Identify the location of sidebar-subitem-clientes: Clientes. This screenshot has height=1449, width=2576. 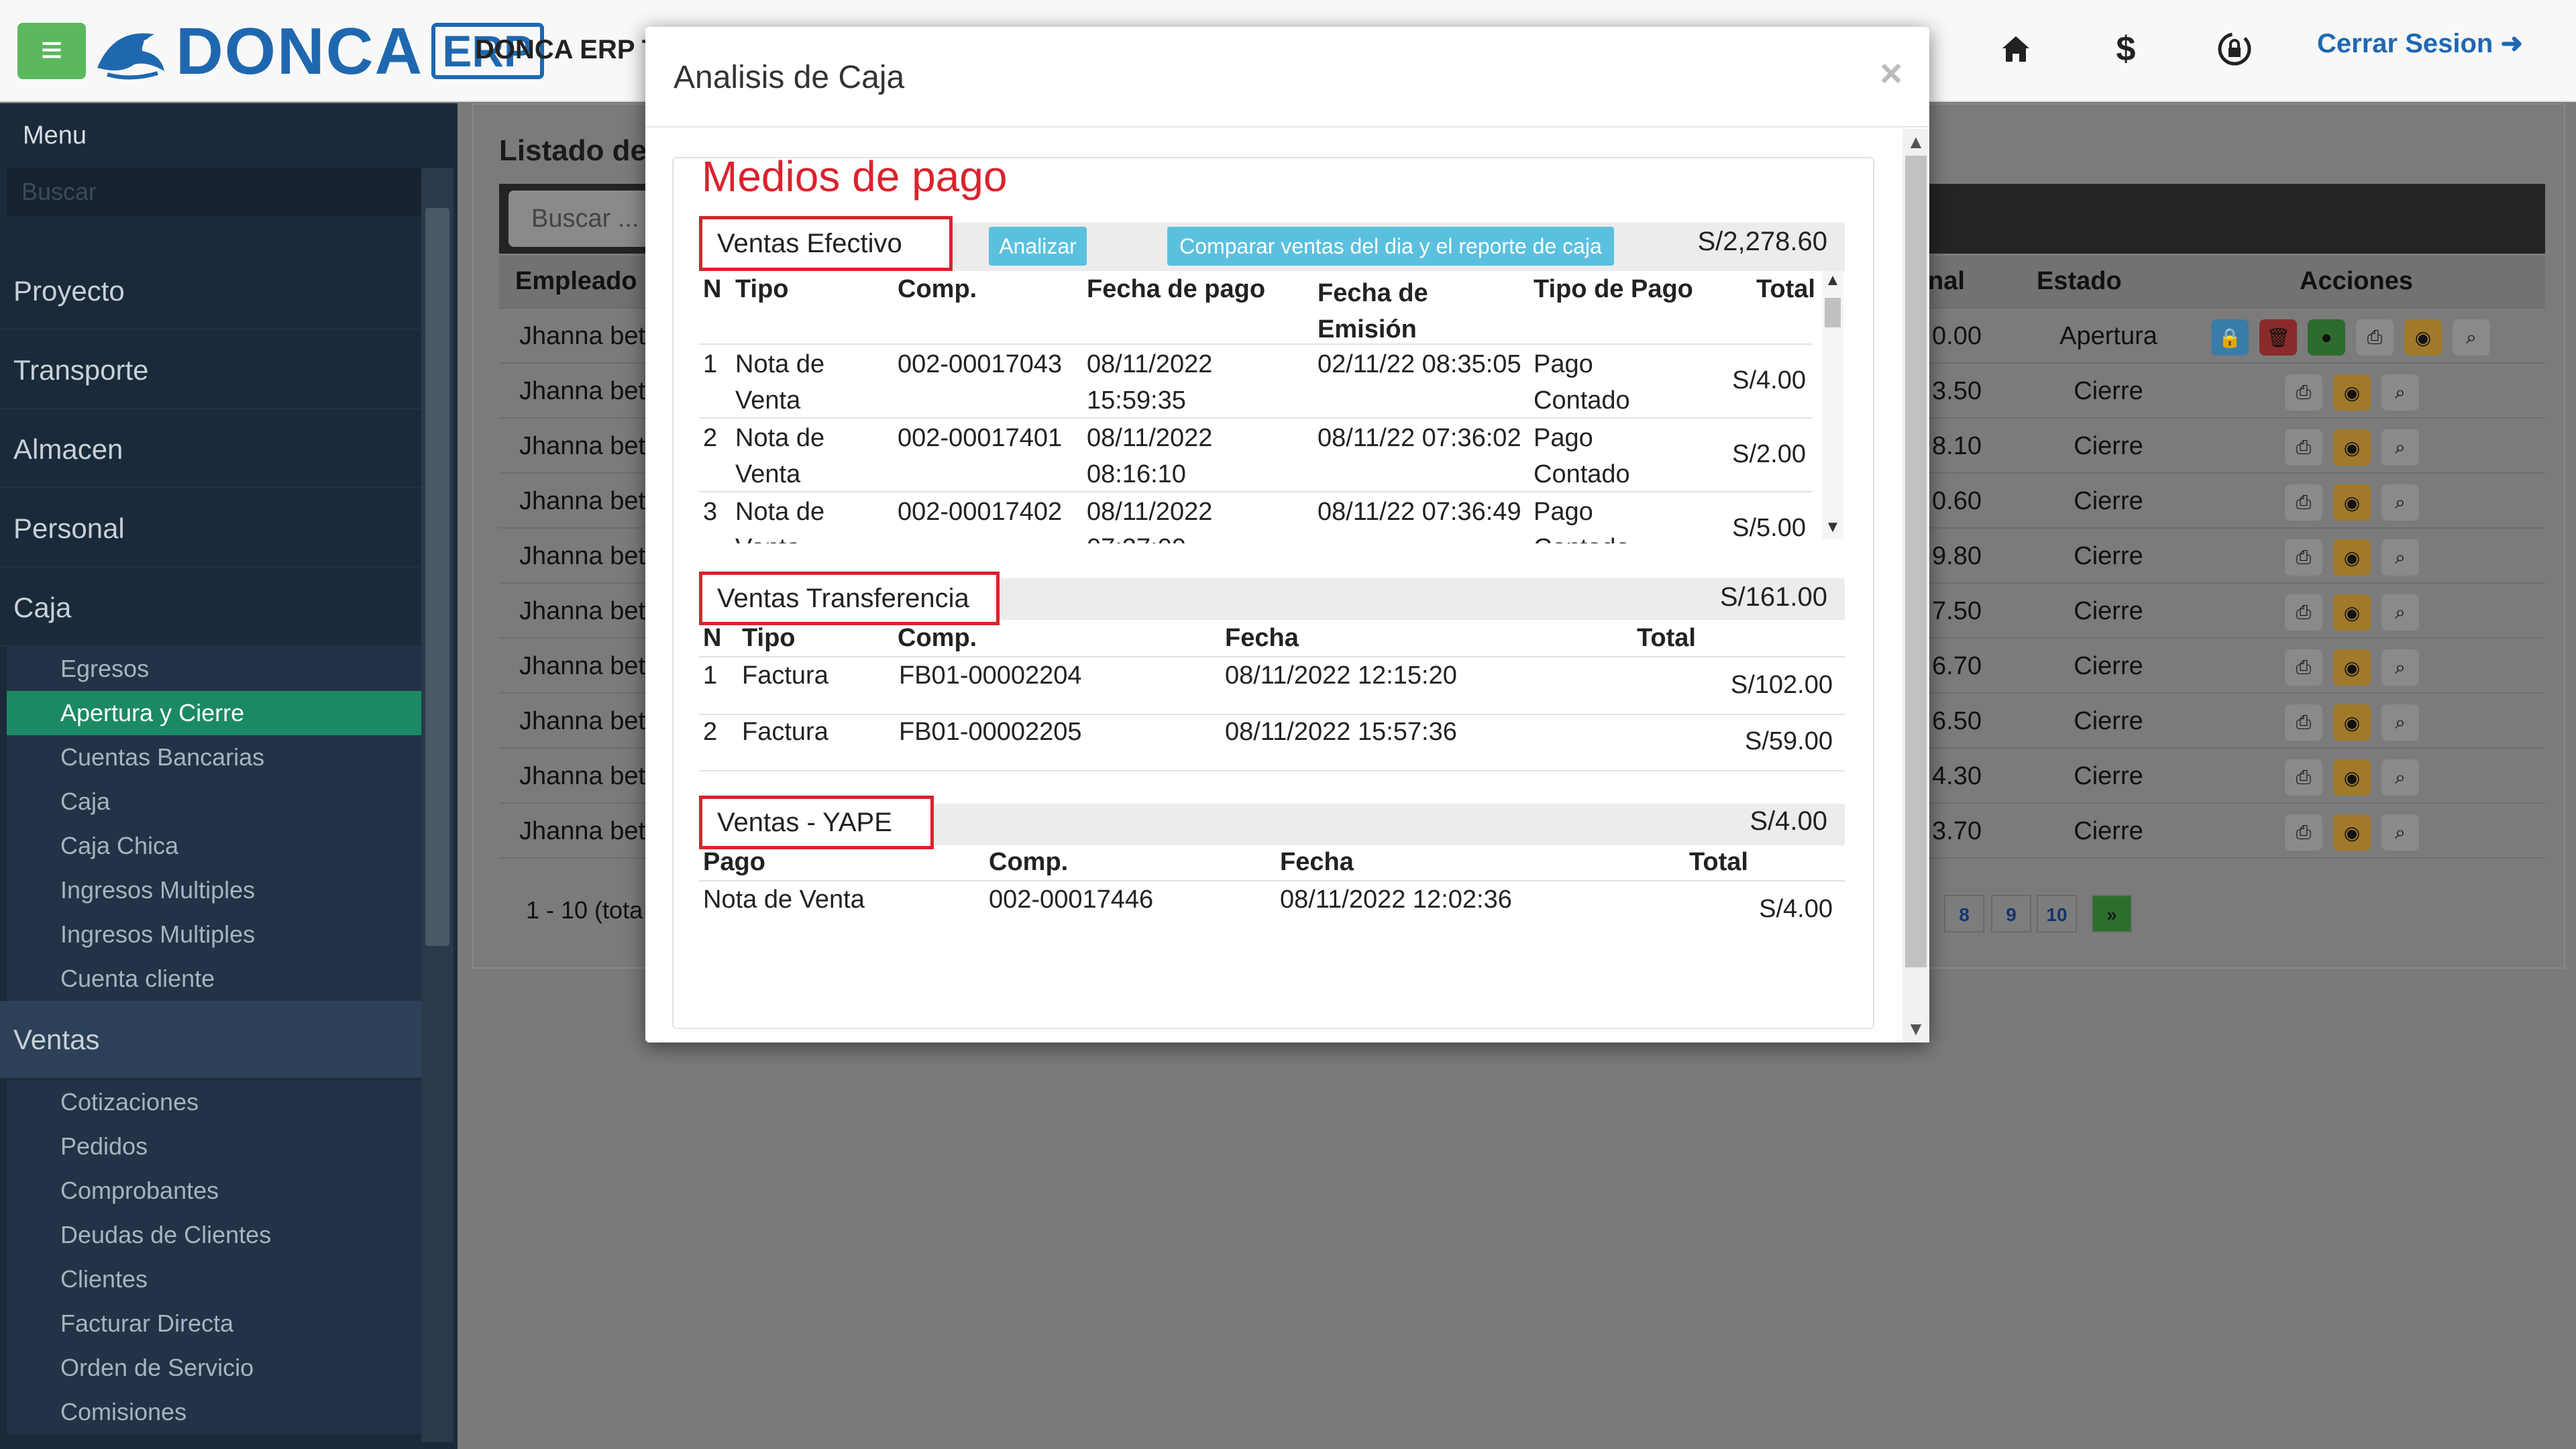
(214, 1279).